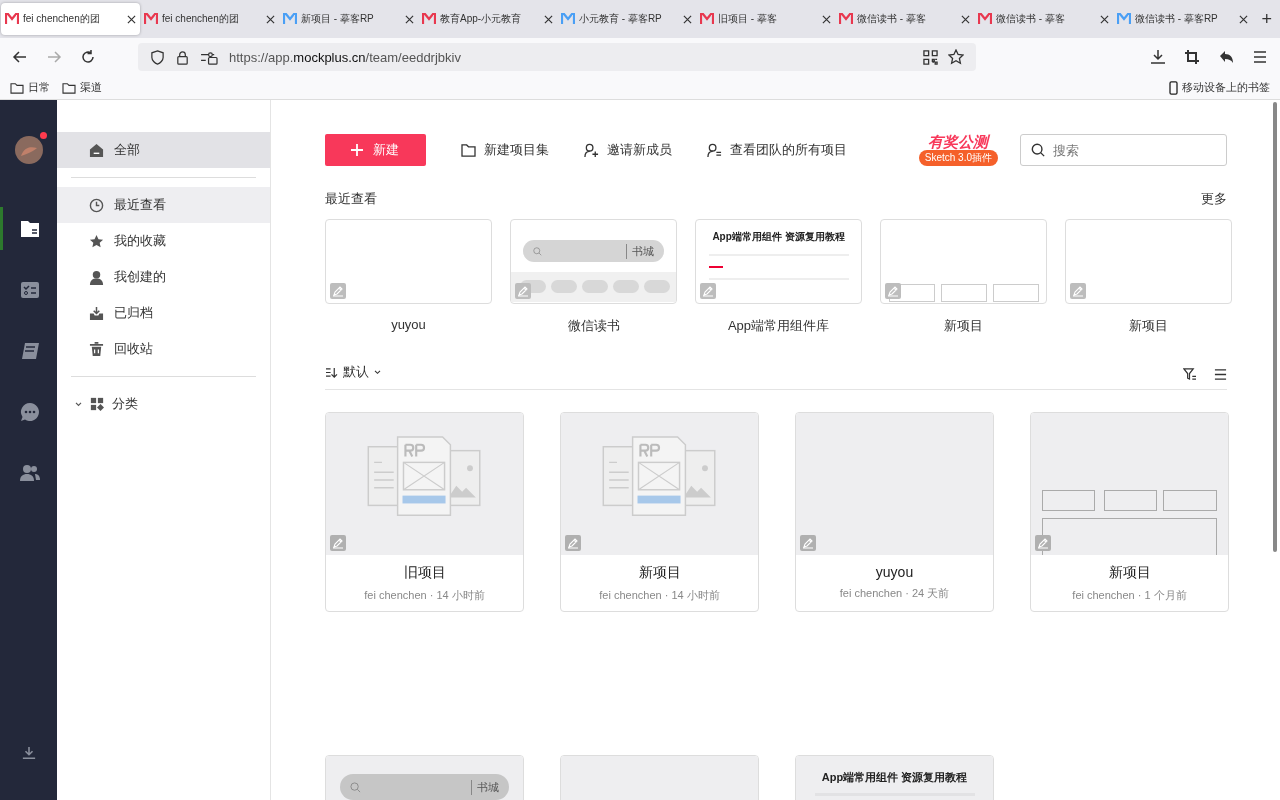  I want to click on download-icon, so click(1158, 57).